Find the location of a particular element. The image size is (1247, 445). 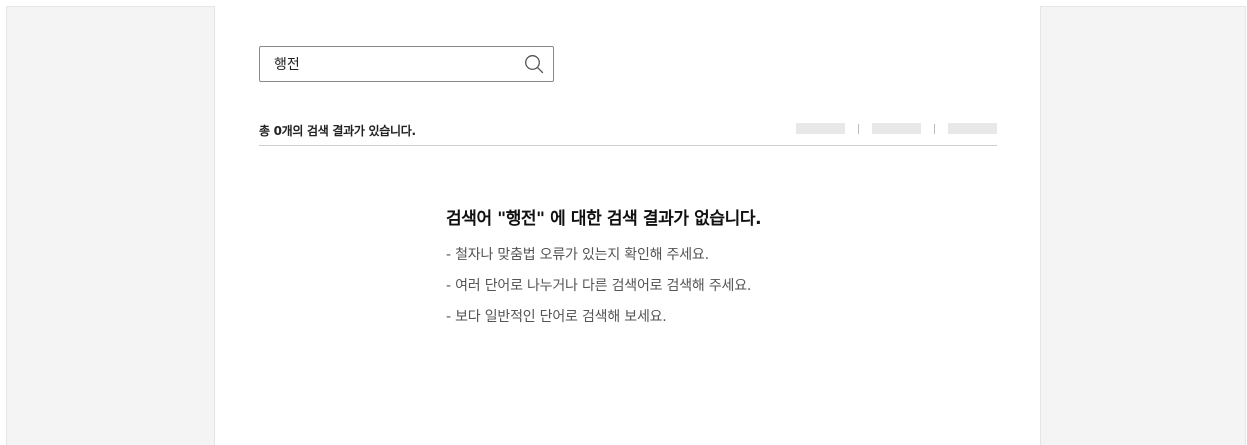

search-tip: - 보다 일반적인 단어로 검색해 보세요. is located at coordinates (556, 317).